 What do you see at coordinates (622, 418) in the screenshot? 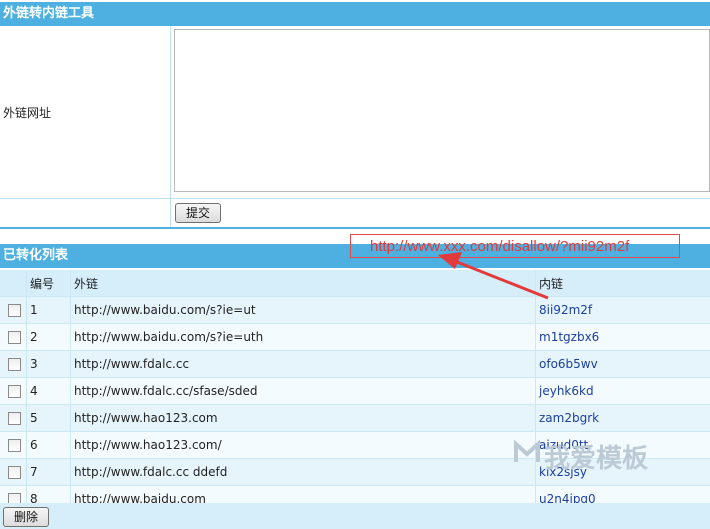
I see `row-internal-link: zam2bgrk` at bounding box center [622, 418].